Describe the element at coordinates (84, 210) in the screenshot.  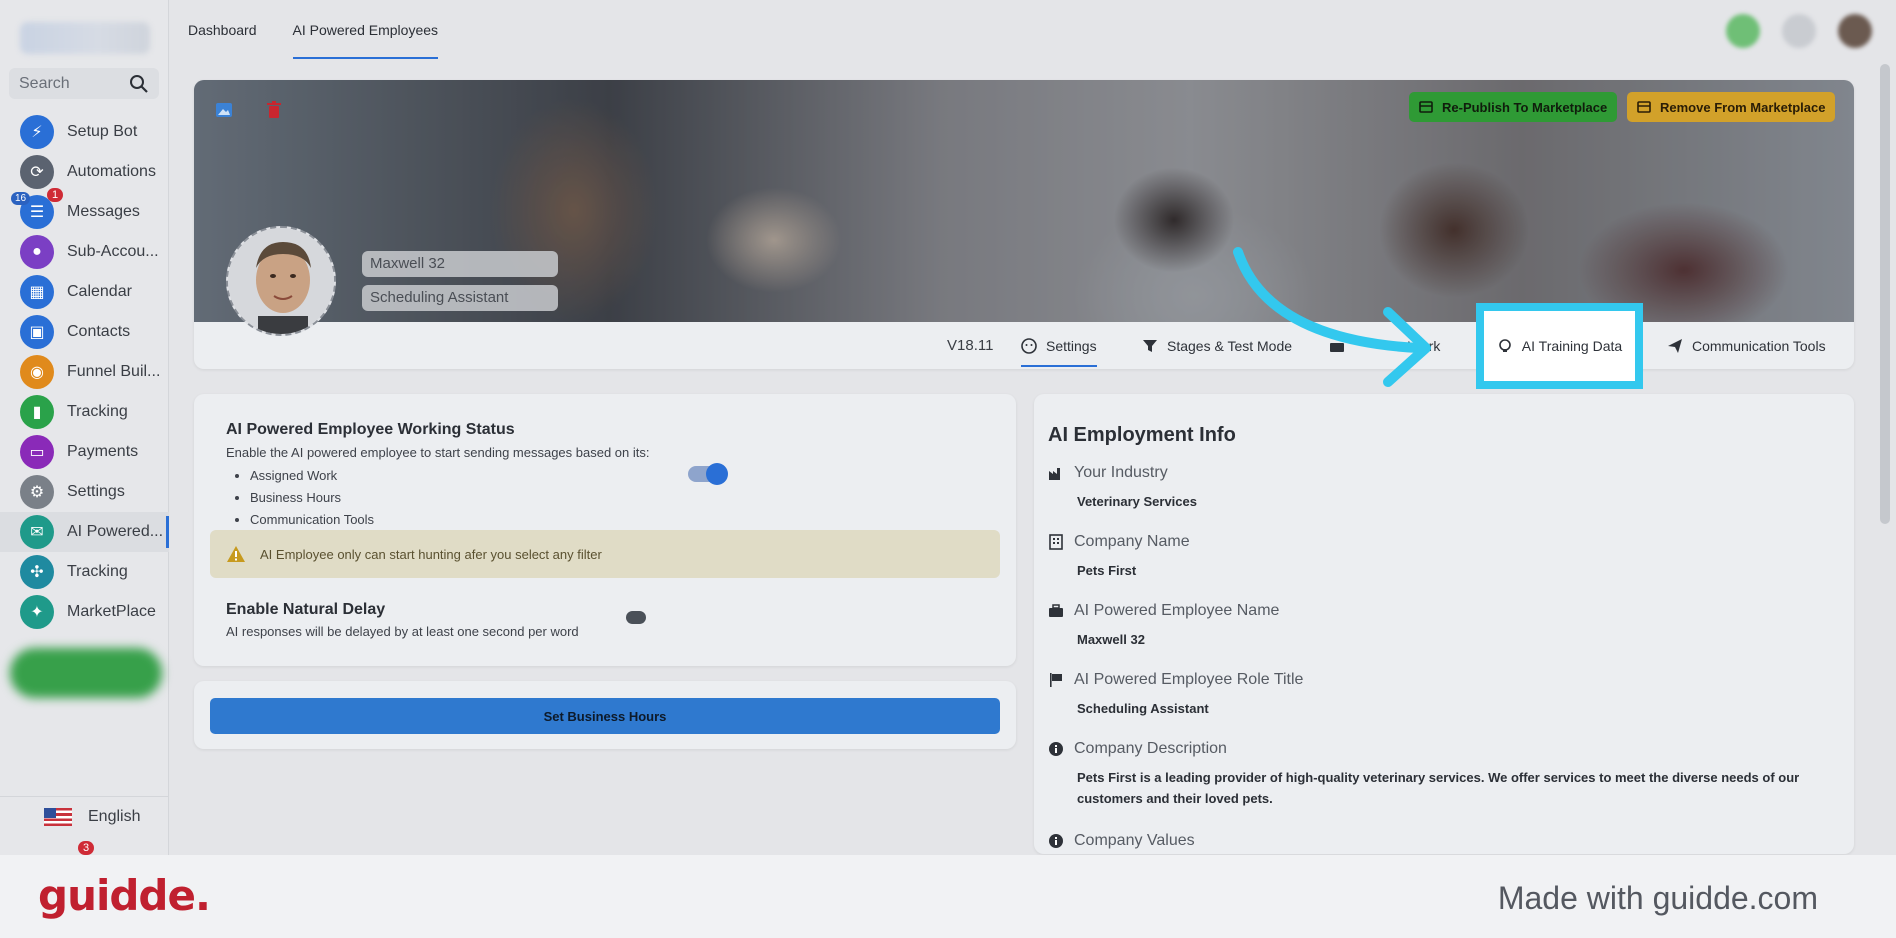
I see `sidebar-item-messages: ☰ 16 1 Messages` at that location.